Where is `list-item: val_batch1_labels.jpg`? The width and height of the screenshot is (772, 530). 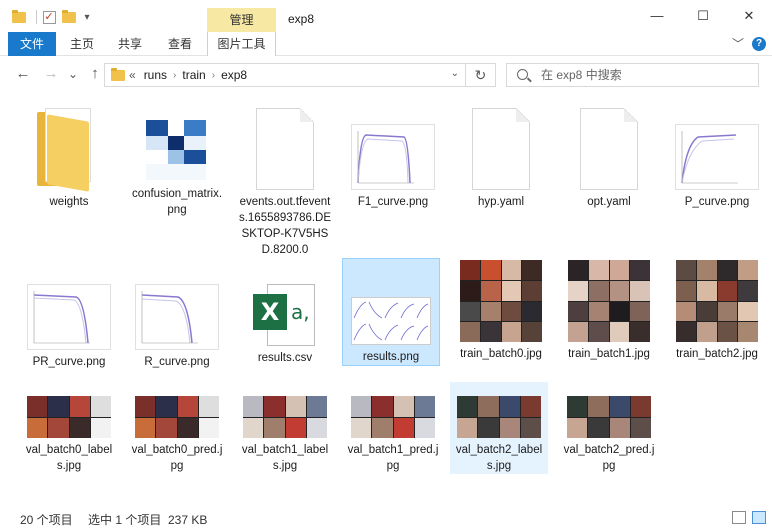 list-item: val_batch1_labels.jpg is located at coordinates (285, 429).